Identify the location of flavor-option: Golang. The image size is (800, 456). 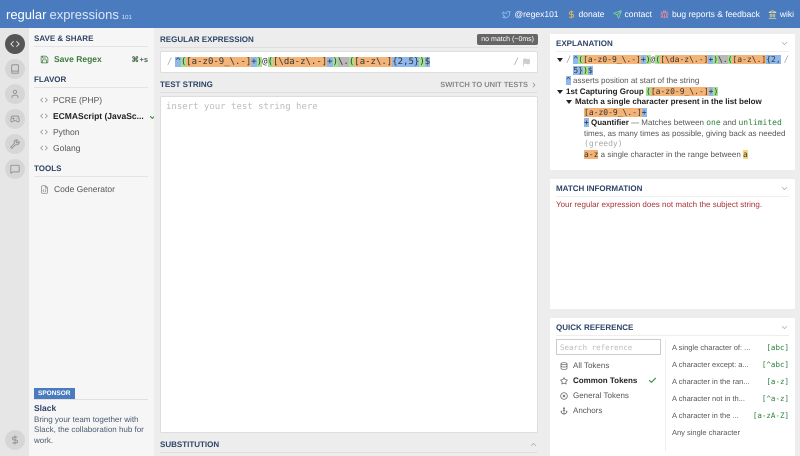
(91, 148).